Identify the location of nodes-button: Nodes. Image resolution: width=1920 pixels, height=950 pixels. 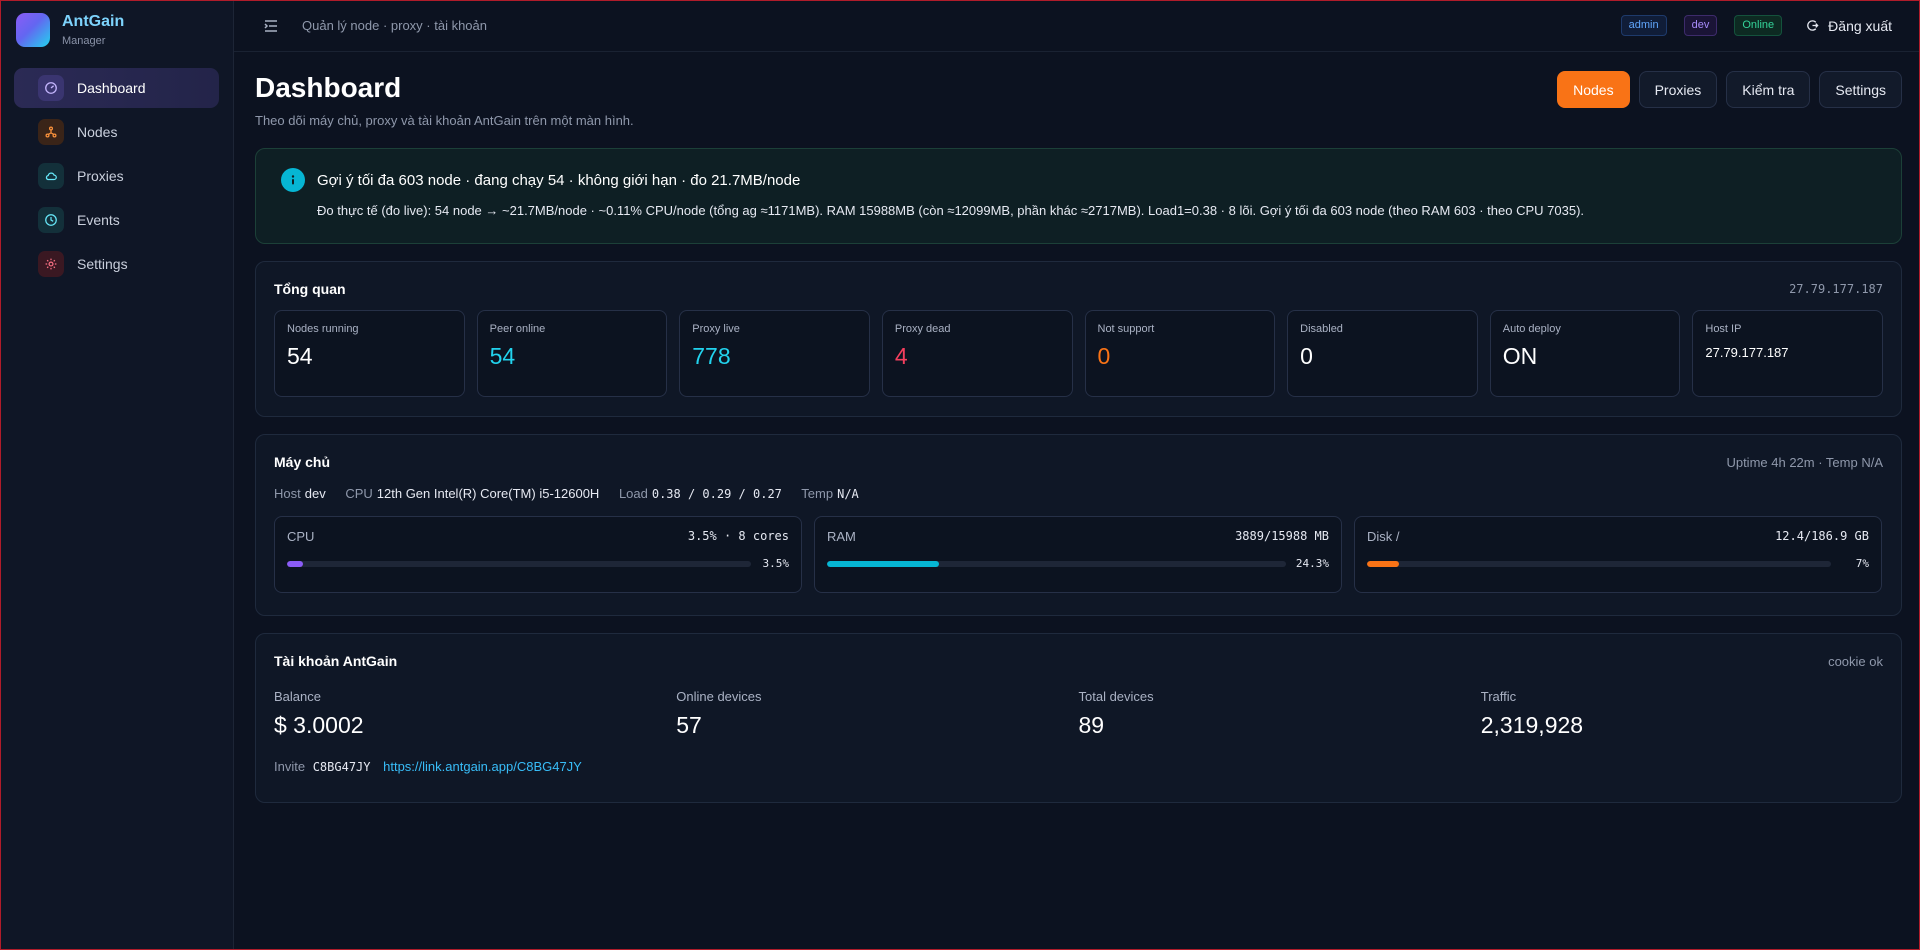
(1593, 89).